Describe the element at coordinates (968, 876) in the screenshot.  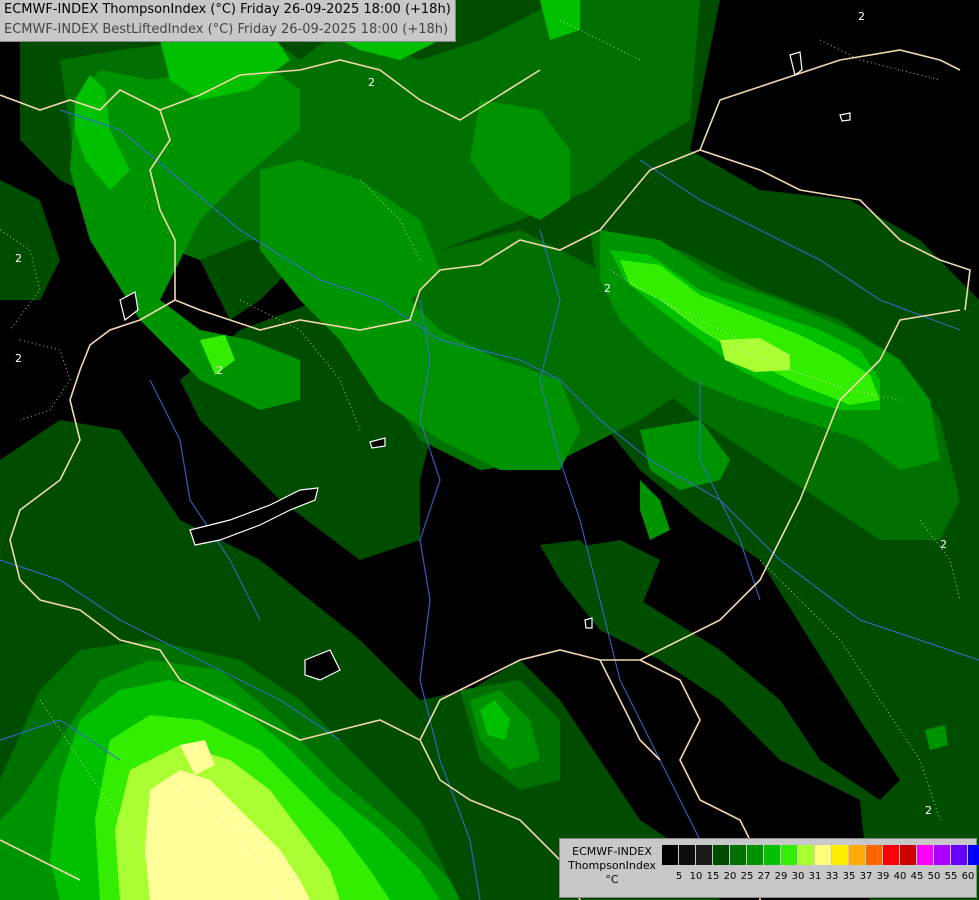
I see `legend-tick-label: 60` at that location.